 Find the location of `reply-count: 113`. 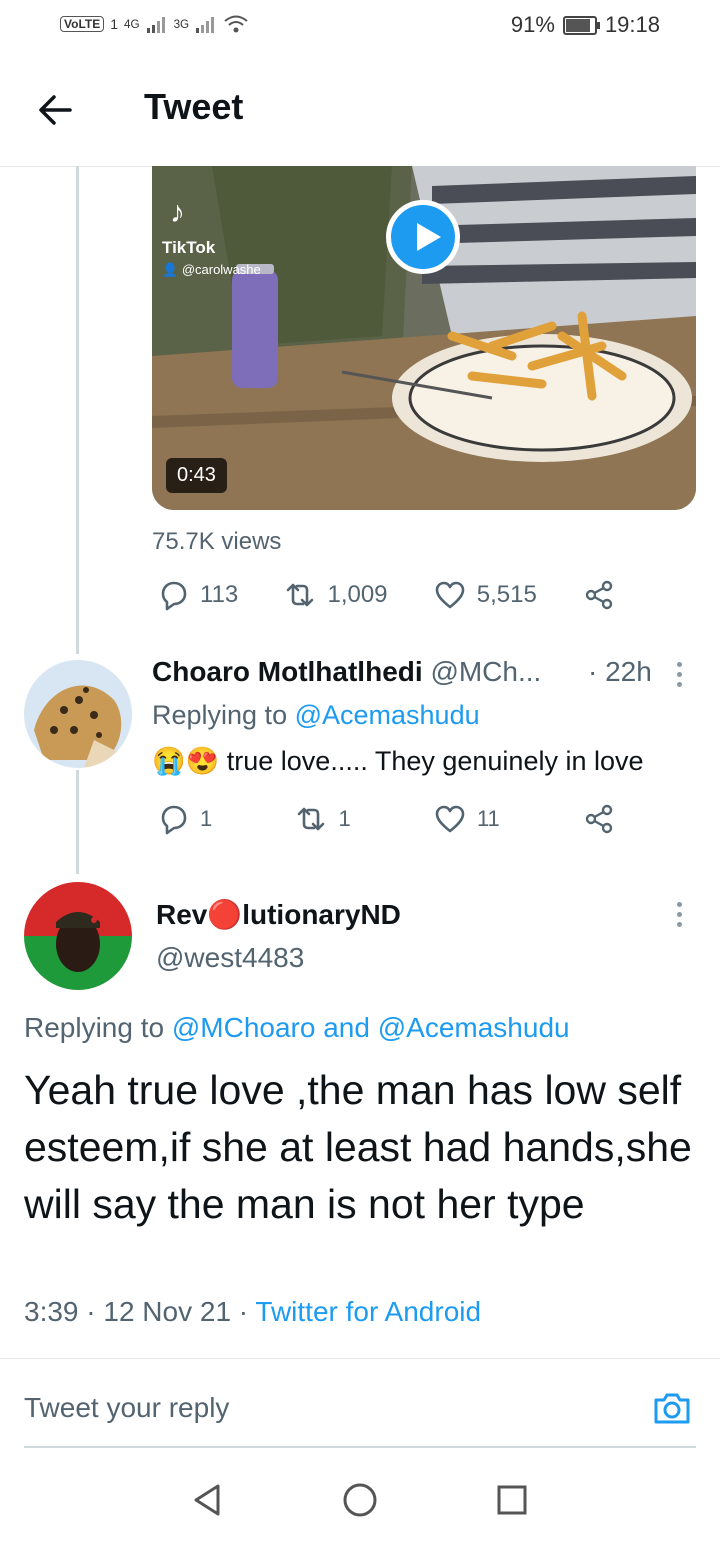

reply-count: 113 is located at coordinates (219, 594).